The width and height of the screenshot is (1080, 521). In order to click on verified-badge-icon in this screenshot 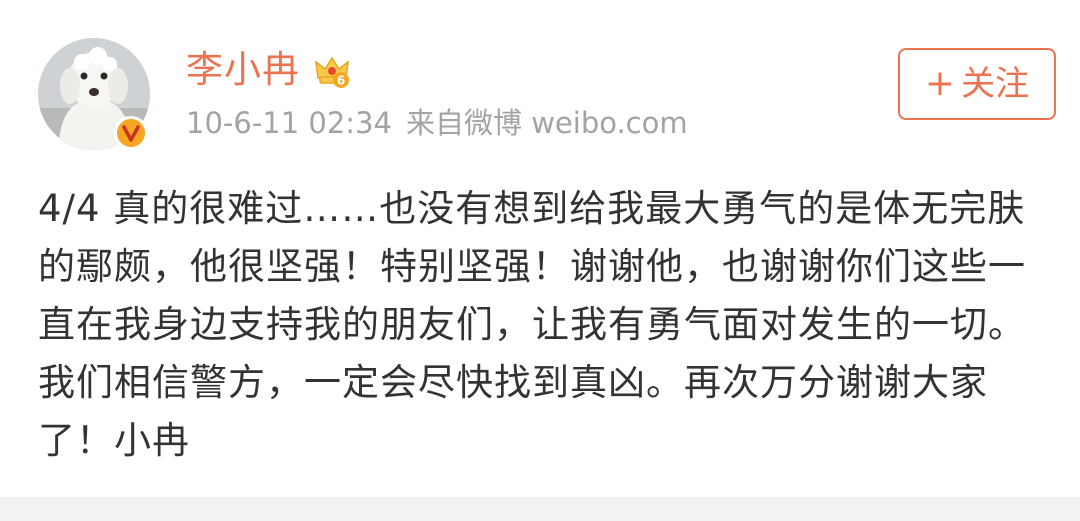, I will do `click(131, 133)`.